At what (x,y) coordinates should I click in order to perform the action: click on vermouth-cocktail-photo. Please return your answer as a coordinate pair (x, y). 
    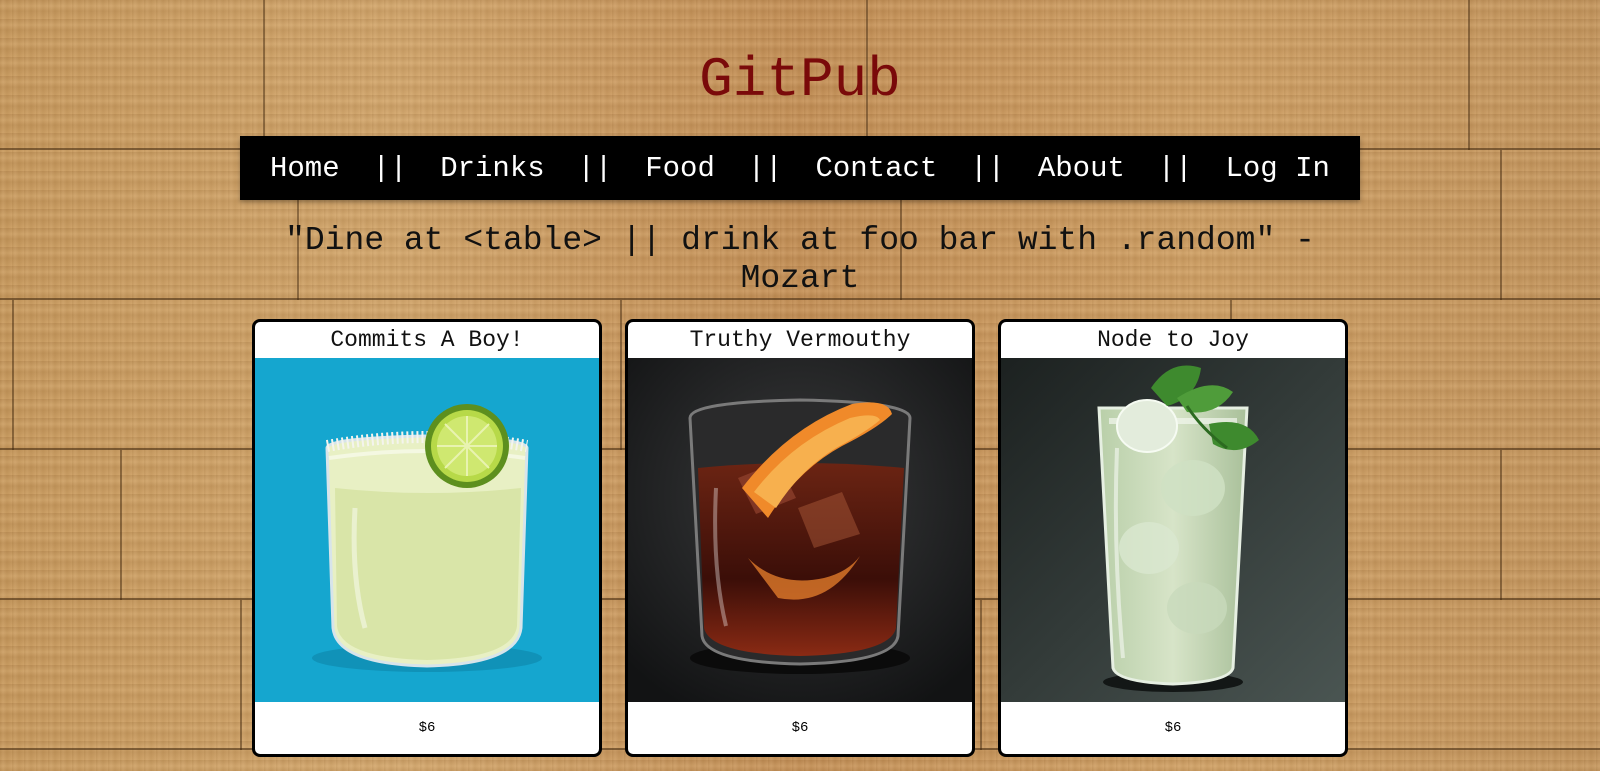
    Looking at the image, I should click on (800, 530).